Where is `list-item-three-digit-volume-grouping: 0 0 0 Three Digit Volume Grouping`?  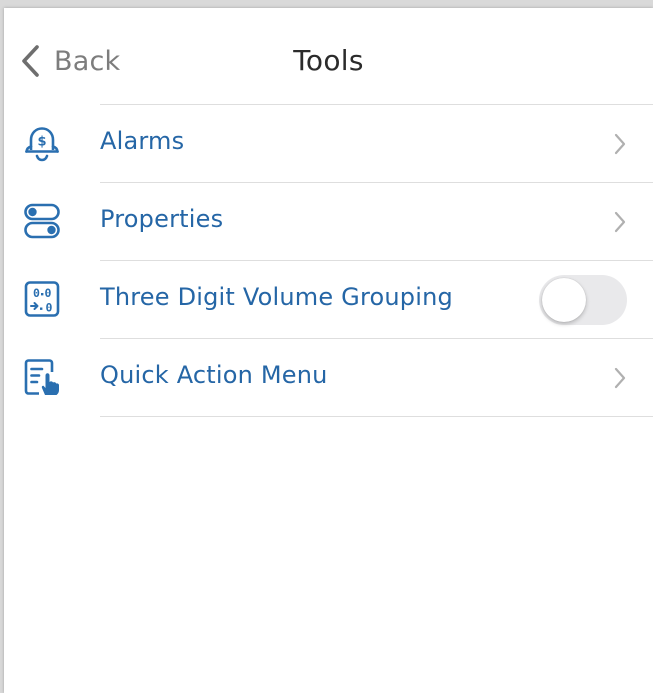
list-item-three-digit-volume-grouping: 0 0 0 Three Digit Volume Grouping is located at coordinates (338, 299).